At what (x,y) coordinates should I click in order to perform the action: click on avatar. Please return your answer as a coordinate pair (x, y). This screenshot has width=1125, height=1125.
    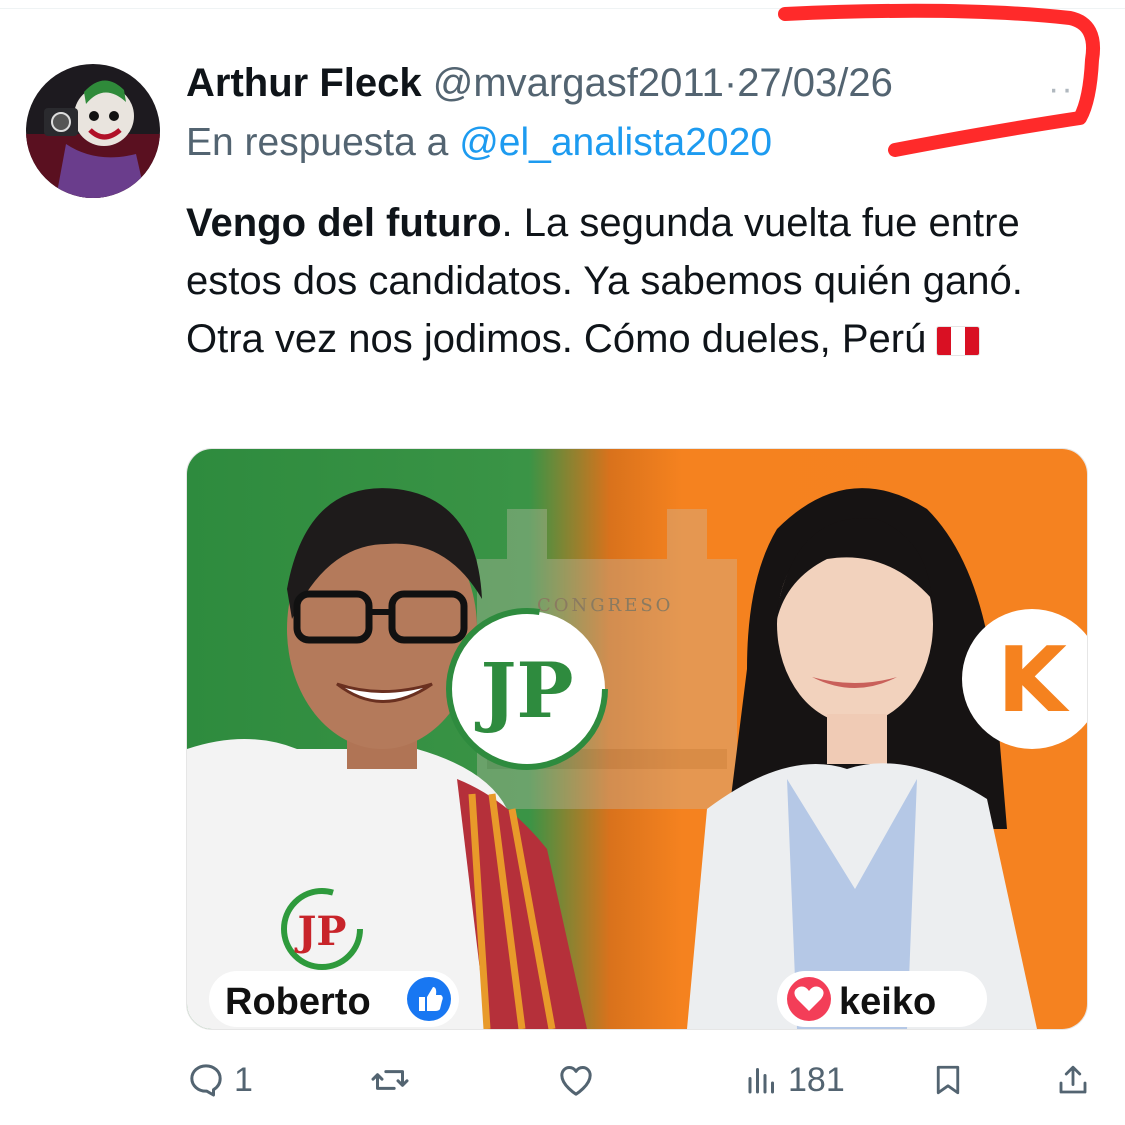
    Looking at the image, I should click on (93, 131).